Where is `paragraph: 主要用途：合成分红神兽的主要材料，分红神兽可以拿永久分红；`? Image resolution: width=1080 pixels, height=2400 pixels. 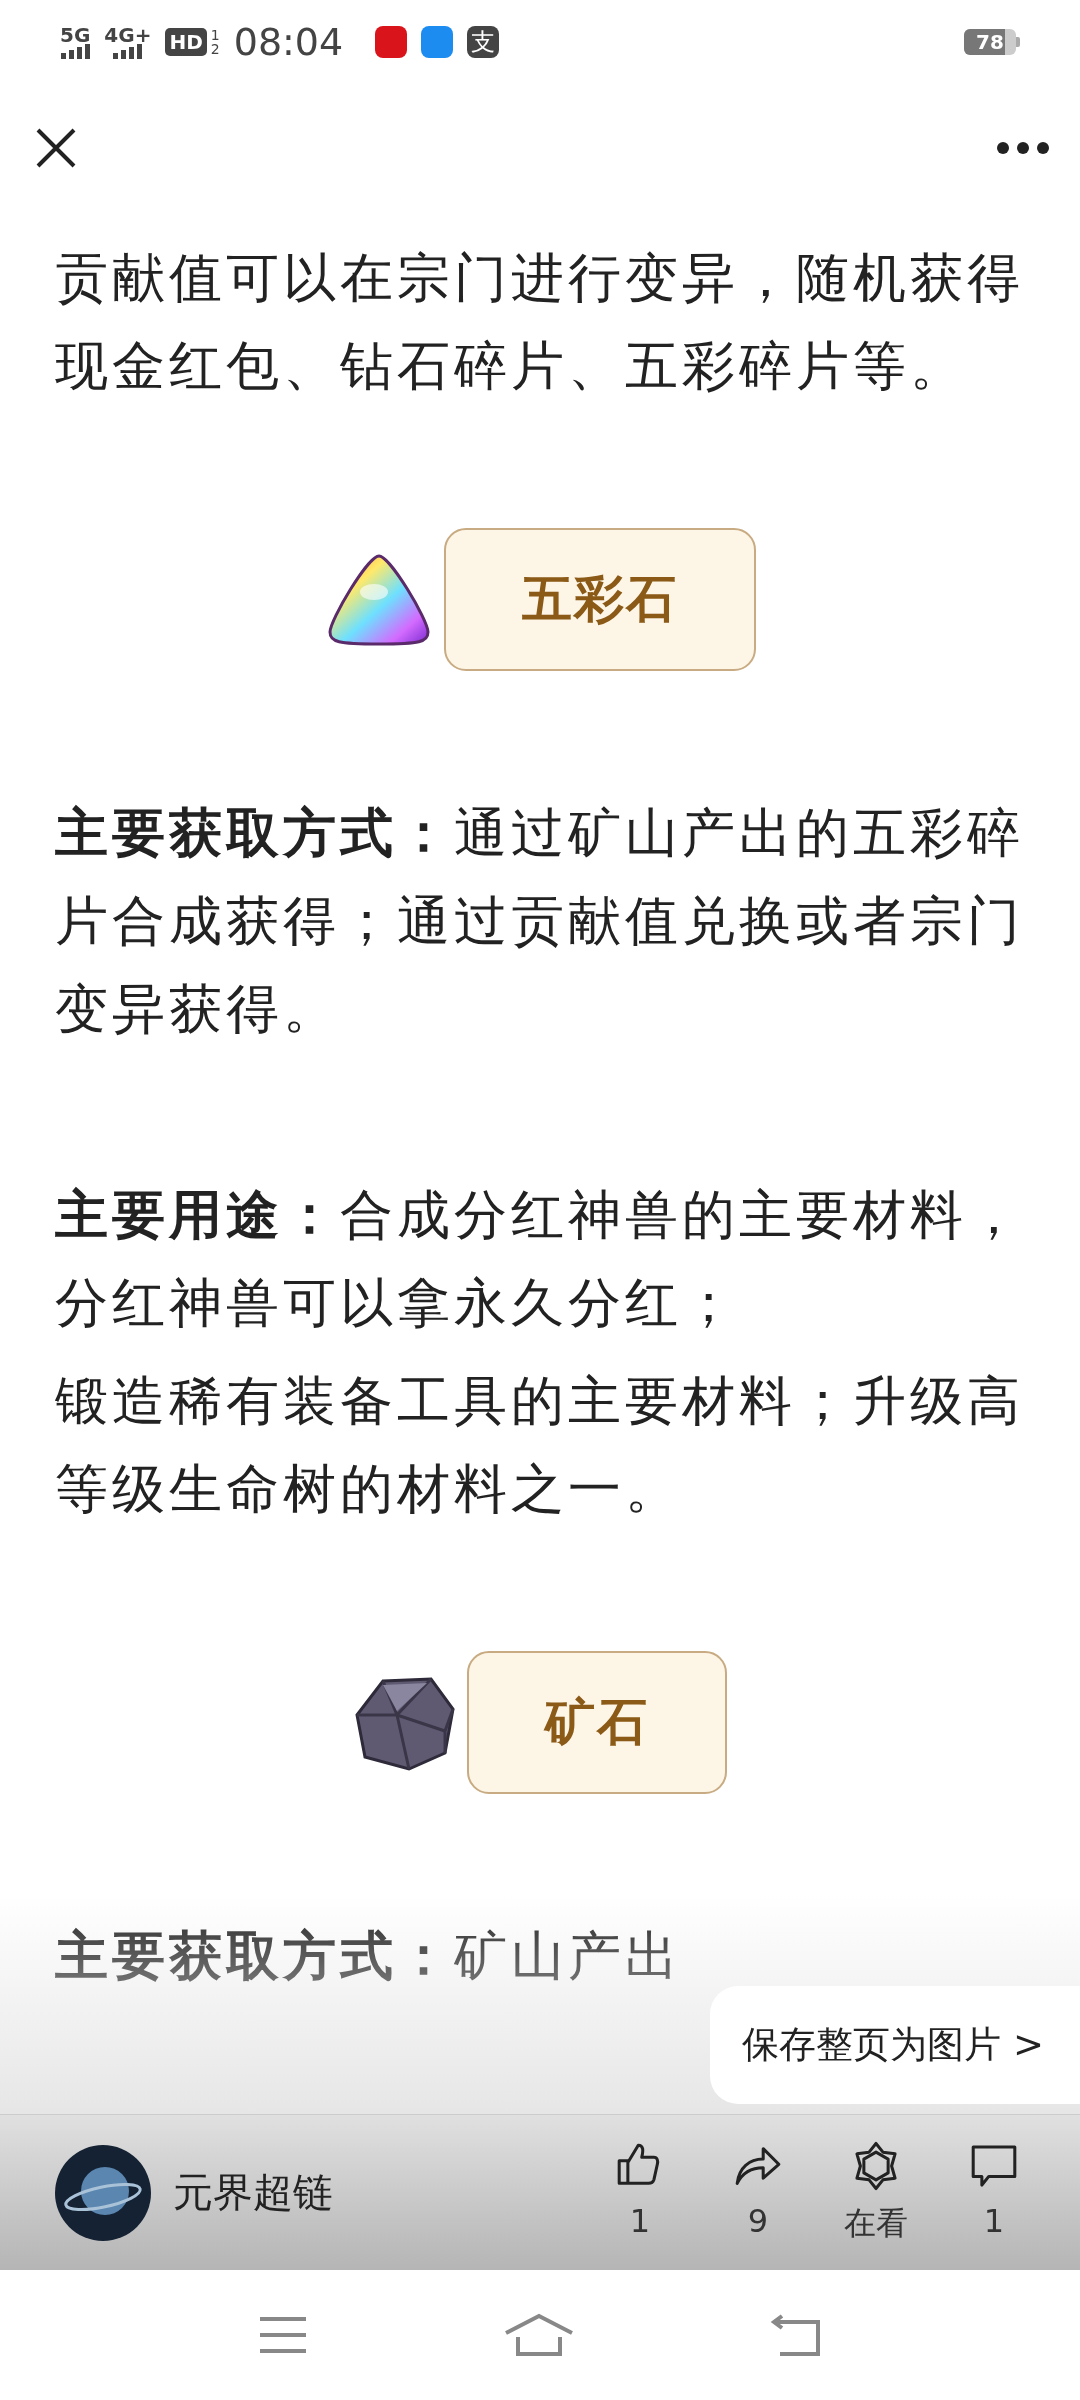
paragraph: 主要用途：合成分红神兽的主要材料，分红神兽可以拿永久分红； is located at coordinates (540, 1259).